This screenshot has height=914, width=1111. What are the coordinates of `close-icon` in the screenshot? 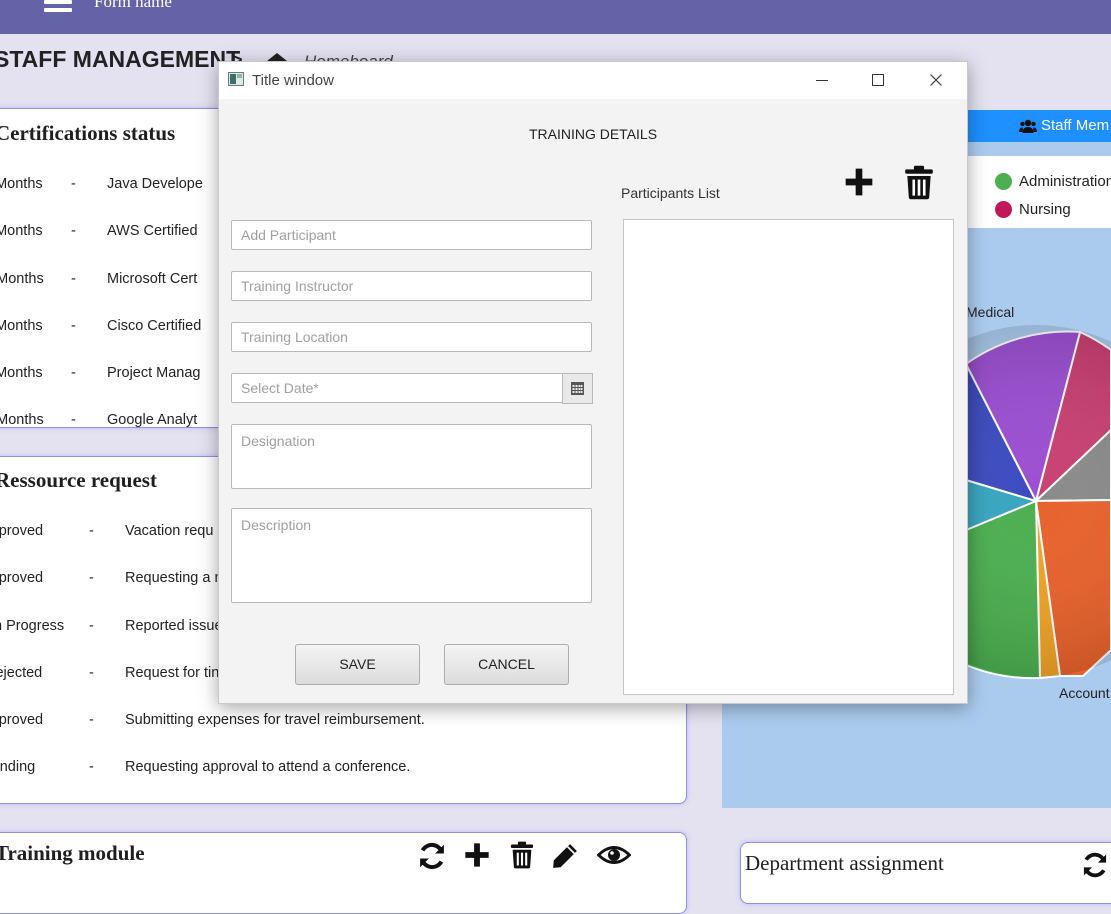 It's located at (936, 80).